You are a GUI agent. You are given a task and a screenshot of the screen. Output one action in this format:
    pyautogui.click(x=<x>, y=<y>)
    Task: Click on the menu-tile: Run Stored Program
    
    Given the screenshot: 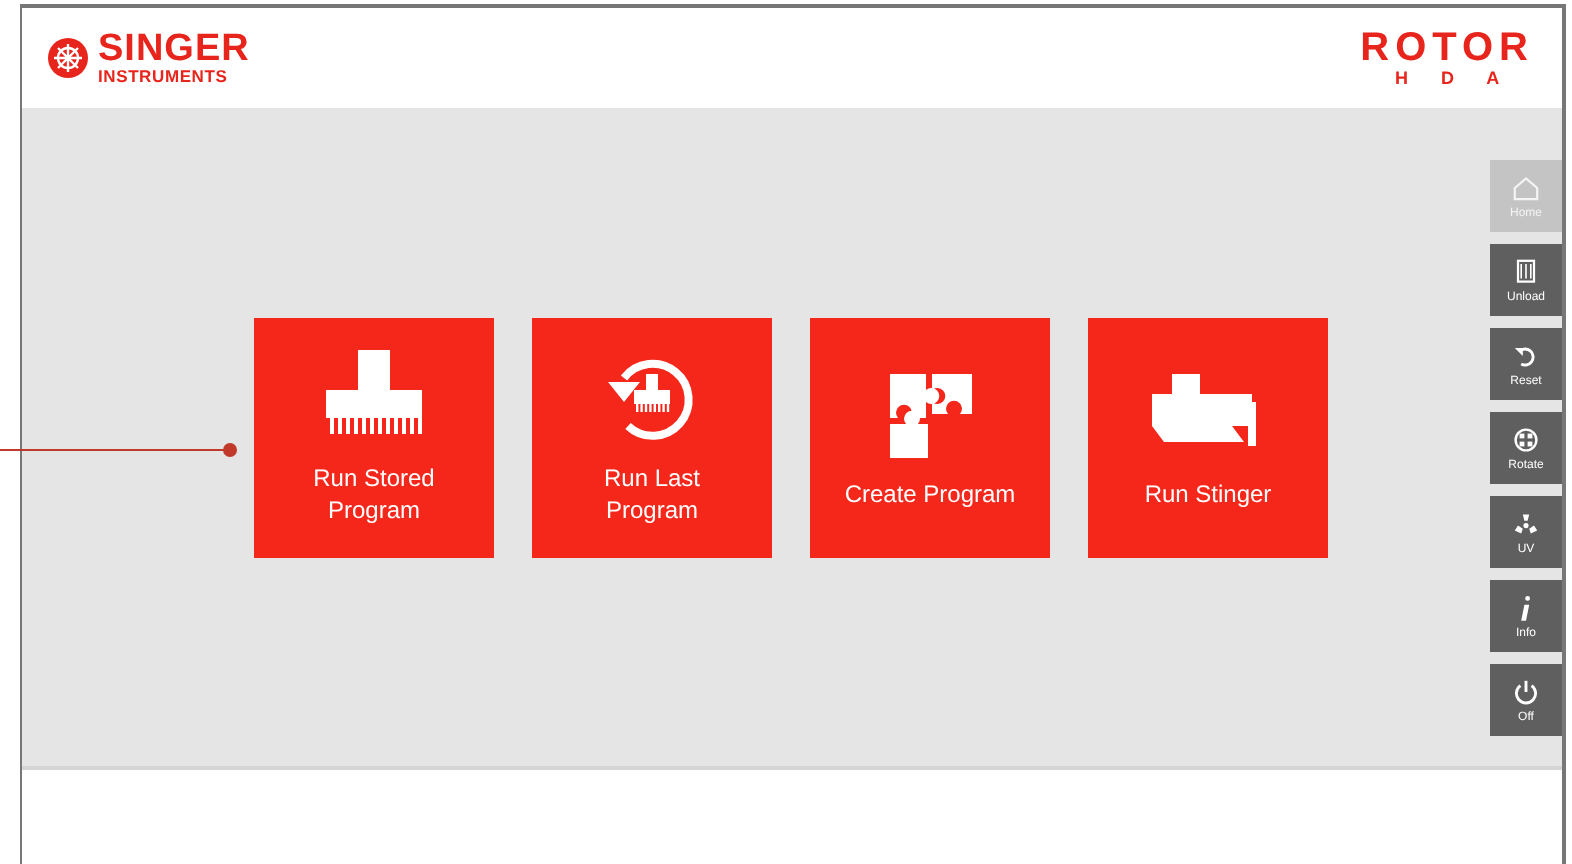 What is the action you would take?
    pyautogui.click(x=374, y=438)
    